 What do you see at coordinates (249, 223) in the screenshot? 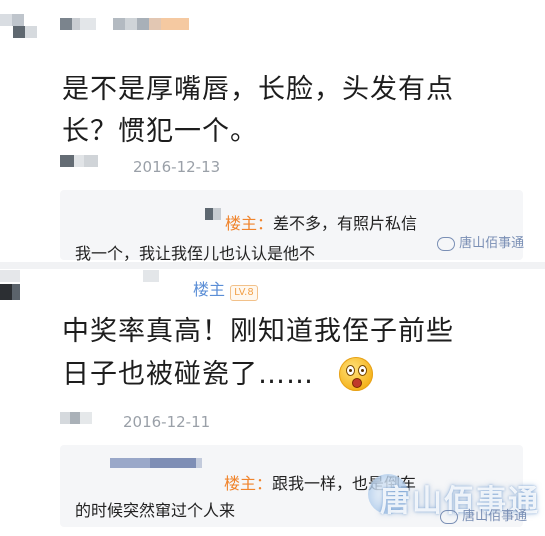
I see `reply-author: 楼主：` at bounding box center [249, 223].